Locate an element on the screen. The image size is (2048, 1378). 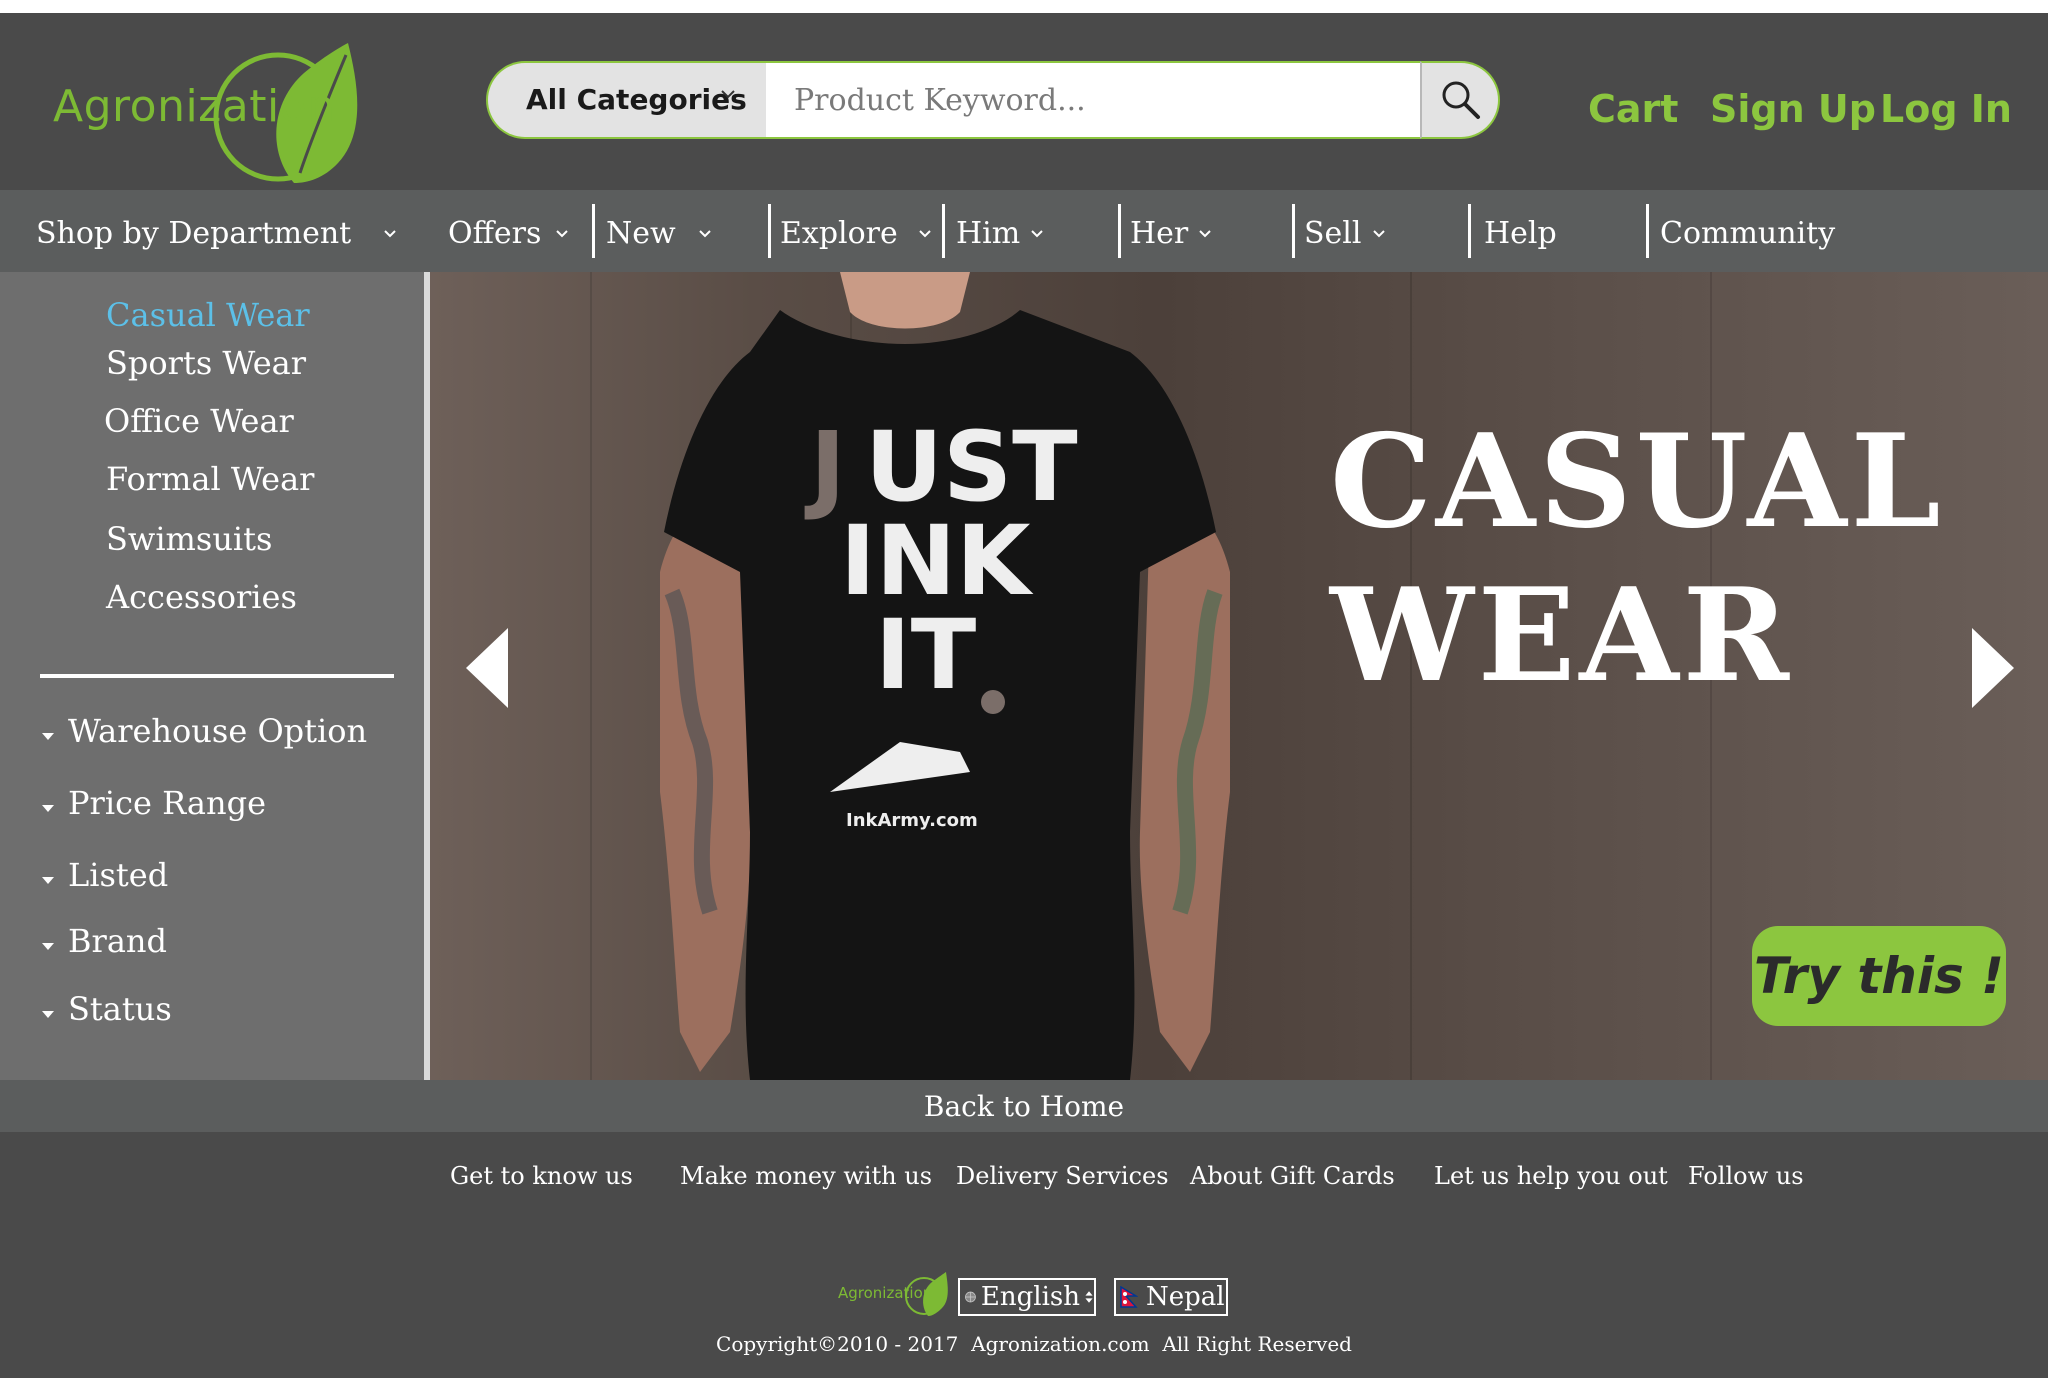
filter-label: Price Range is located at coordinates (167, 803).